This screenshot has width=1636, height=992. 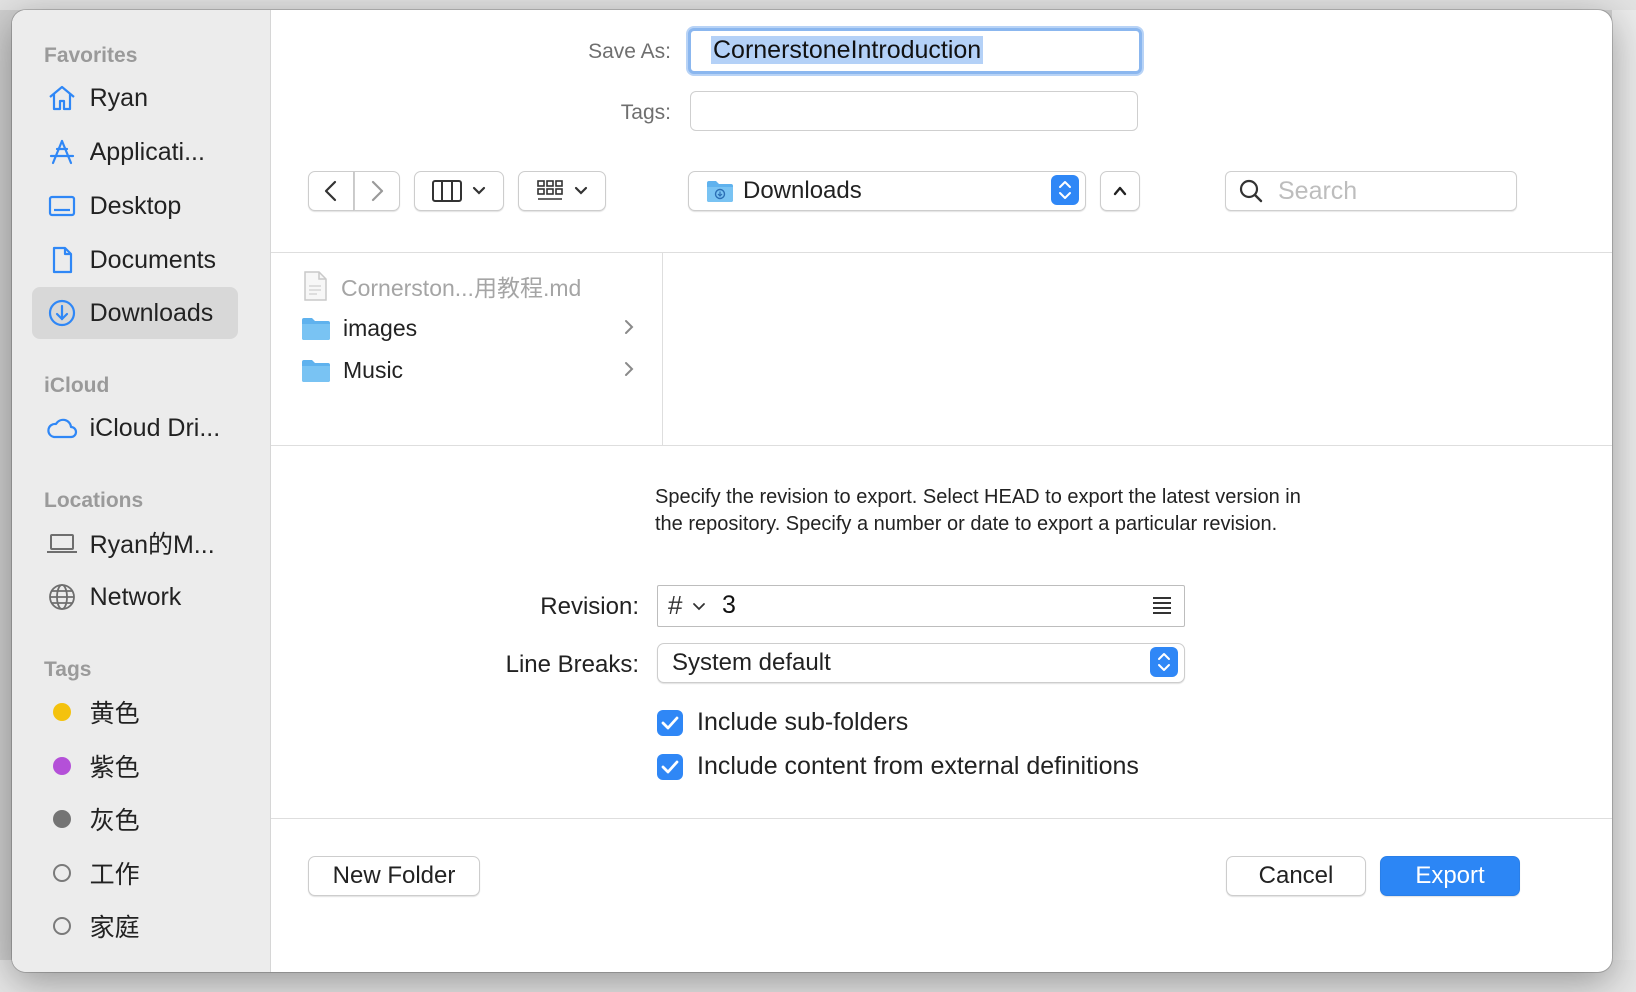 I want to click on sidebar-item-ryan: Ryan, so click(x=135, y=98).